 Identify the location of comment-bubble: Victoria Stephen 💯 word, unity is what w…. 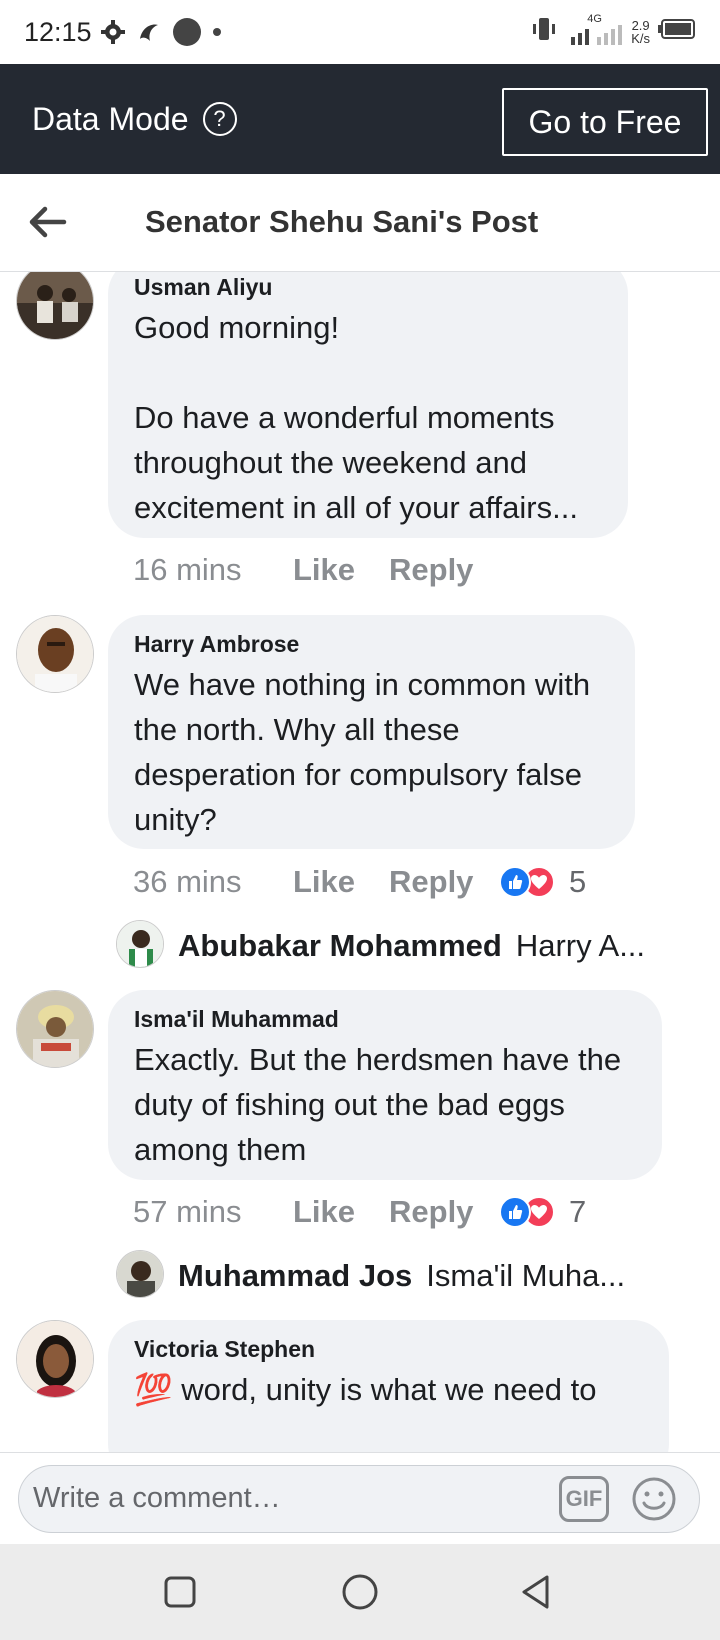
(388, 1386).